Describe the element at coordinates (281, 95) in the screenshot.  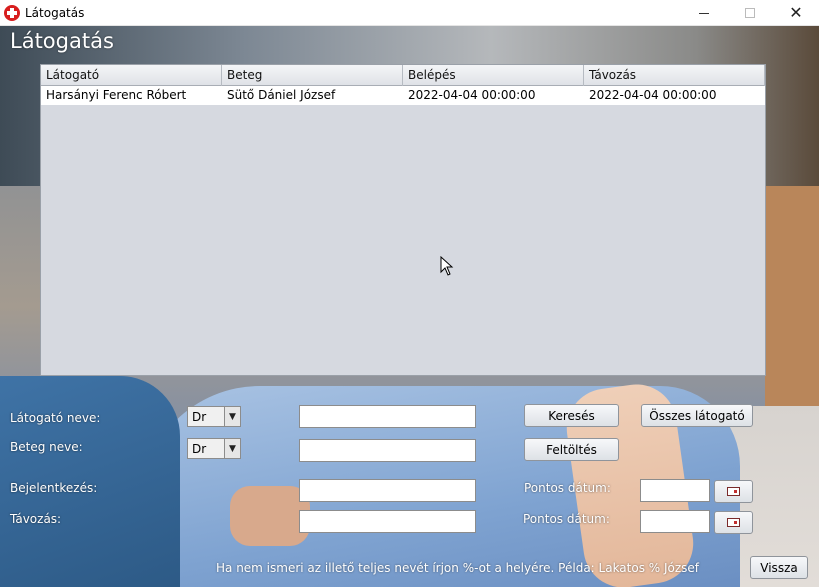
I see `table-cell-patient: Sütő Dániel József` at that location.